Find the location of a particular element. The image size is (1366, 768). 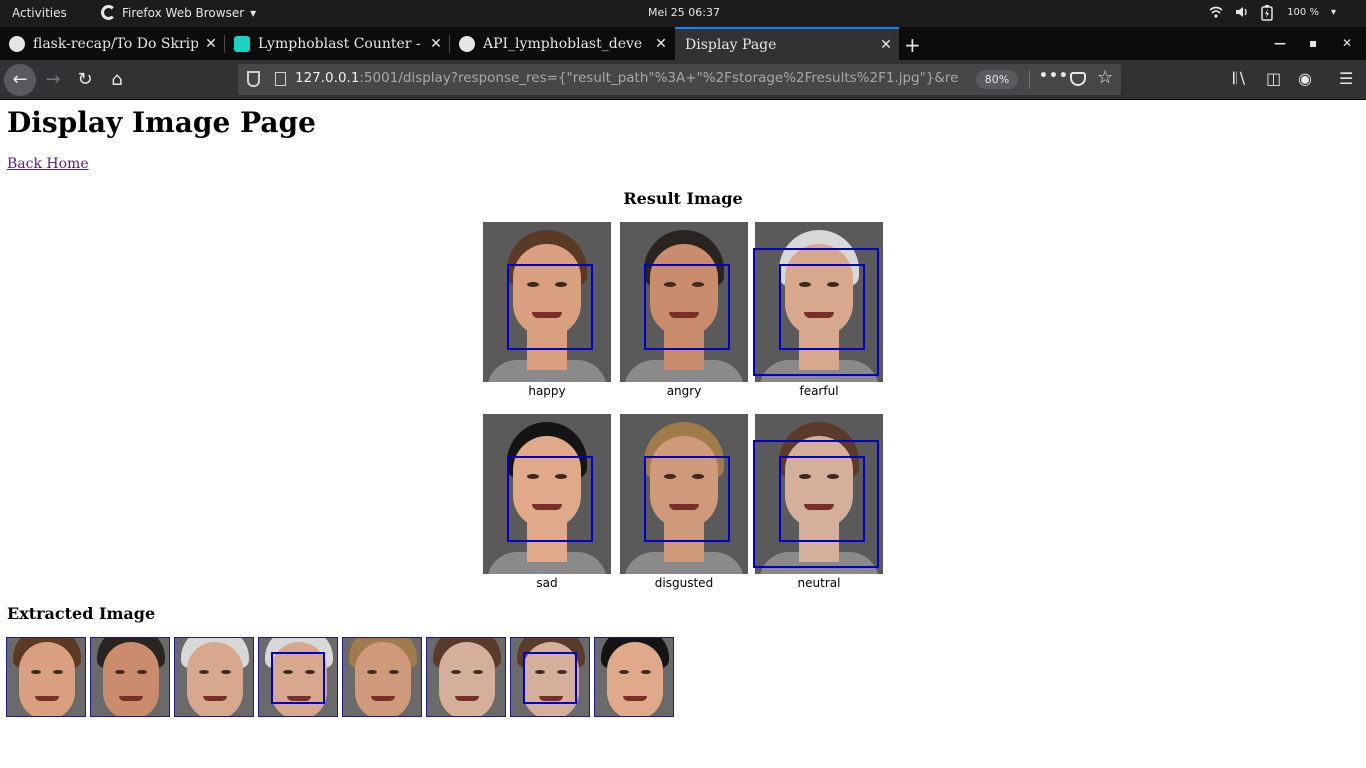

extracted-face-disgusted is located at coordinates (382, 677).